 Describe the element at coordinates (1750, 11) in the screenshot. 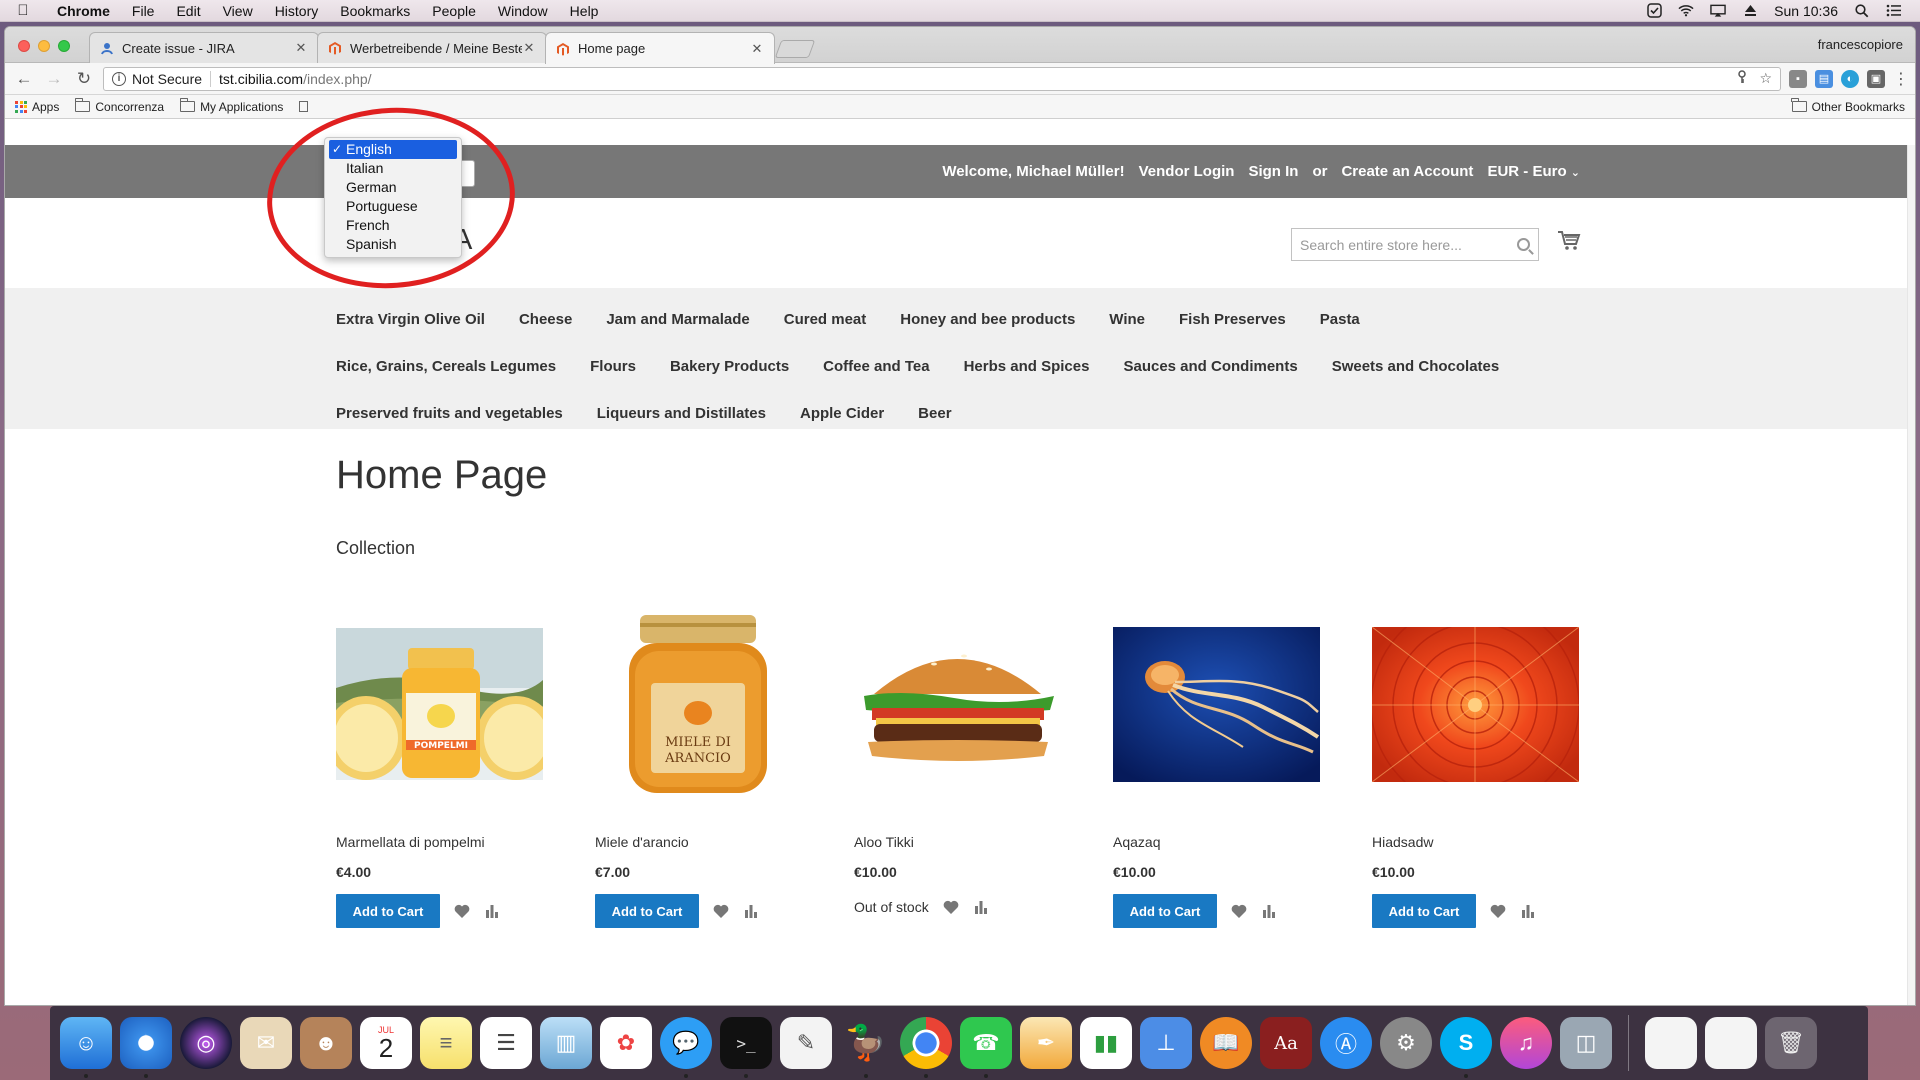

I see `eject-icon` at that location.